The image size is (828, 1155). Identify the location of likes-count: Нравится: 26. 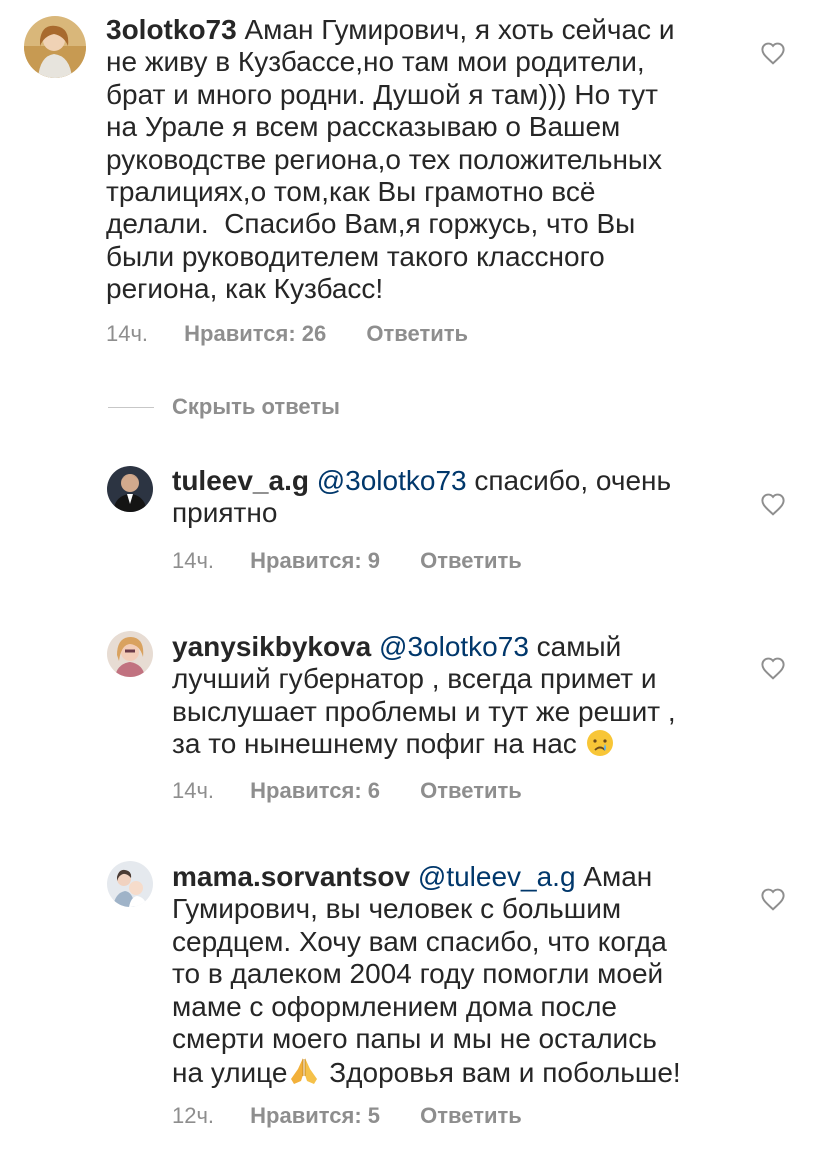
(255, 334).